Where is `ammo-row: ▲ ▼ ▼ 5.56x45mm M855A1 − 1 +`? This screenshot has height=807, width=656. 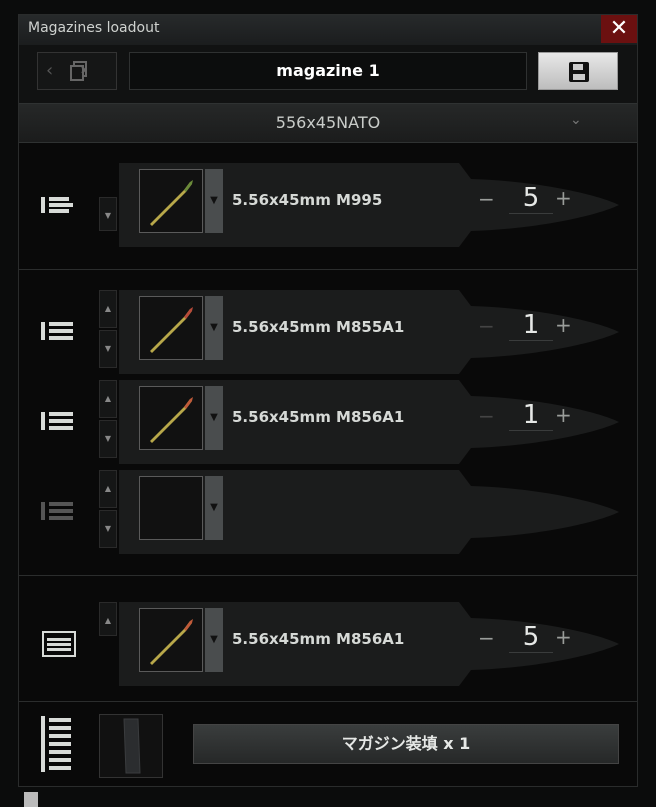 ammo-row: ▲ ▼ ▼ 5.56x45mm M855A1 − 1 + is located at coordinates (328, 329).